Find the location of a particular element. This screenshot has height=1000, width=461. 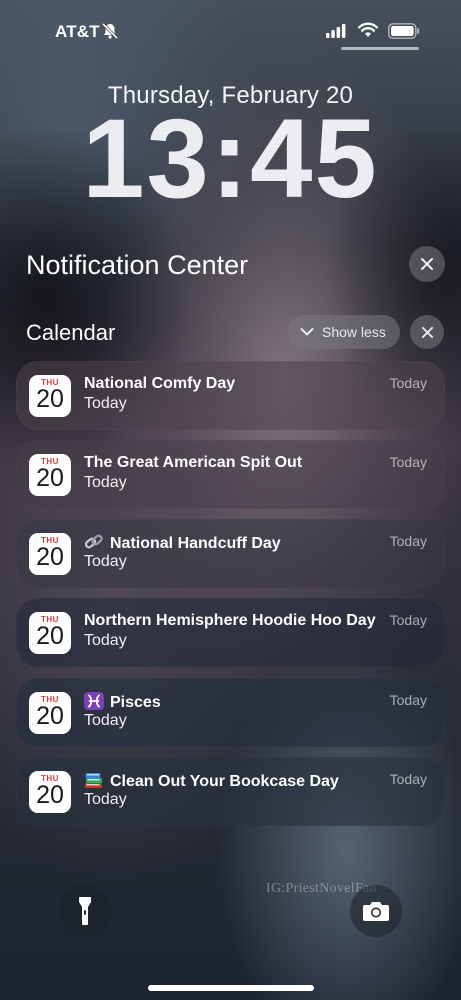

clear-group-button is located at coordinates (427, 332).